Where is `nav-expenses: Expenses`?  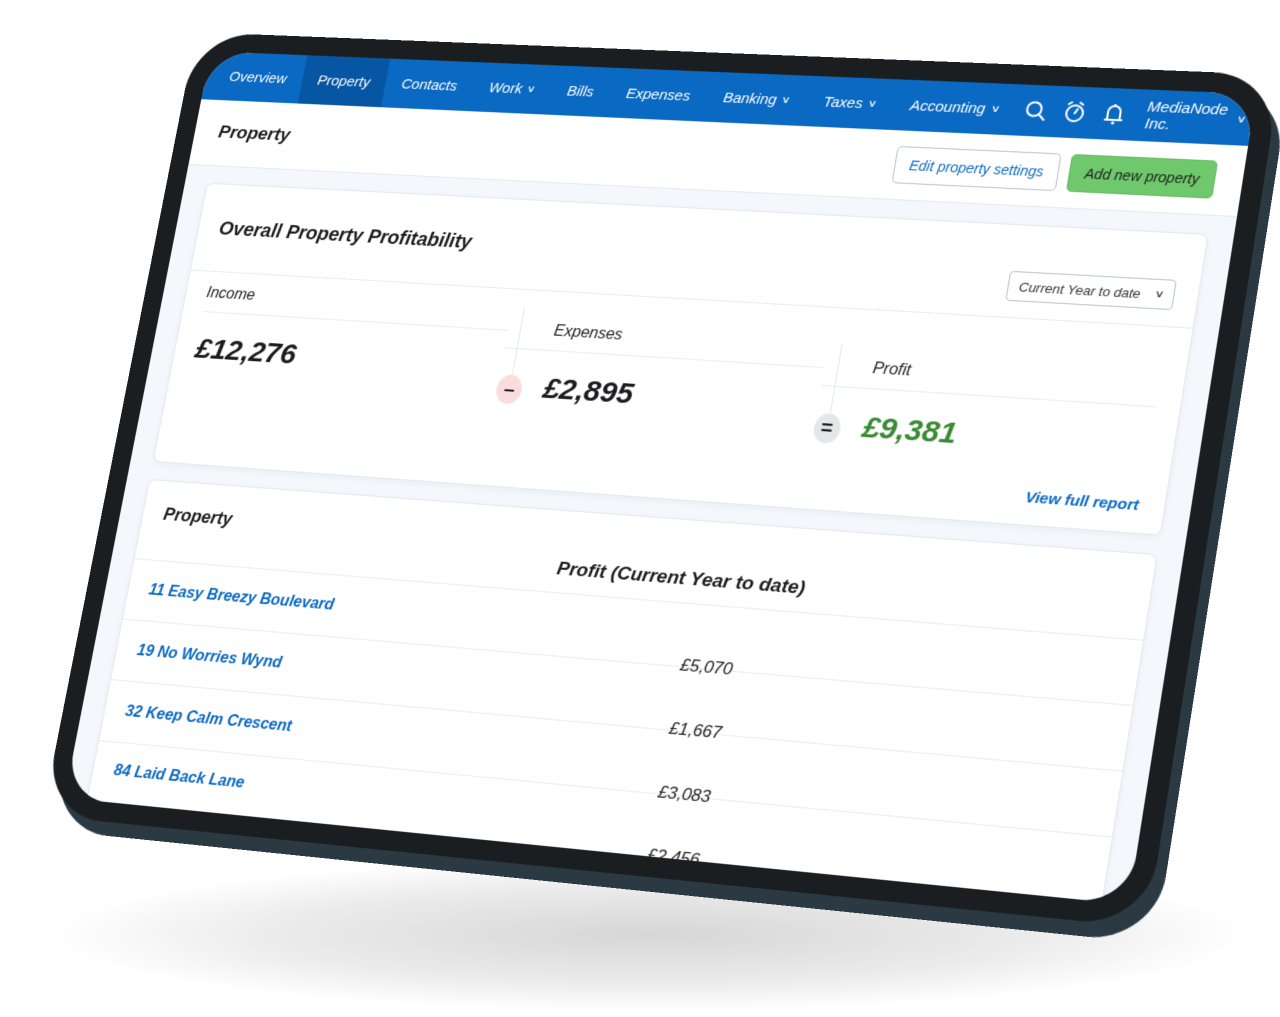 nav-expenses: Expenses is located at coordinates (659, 95).